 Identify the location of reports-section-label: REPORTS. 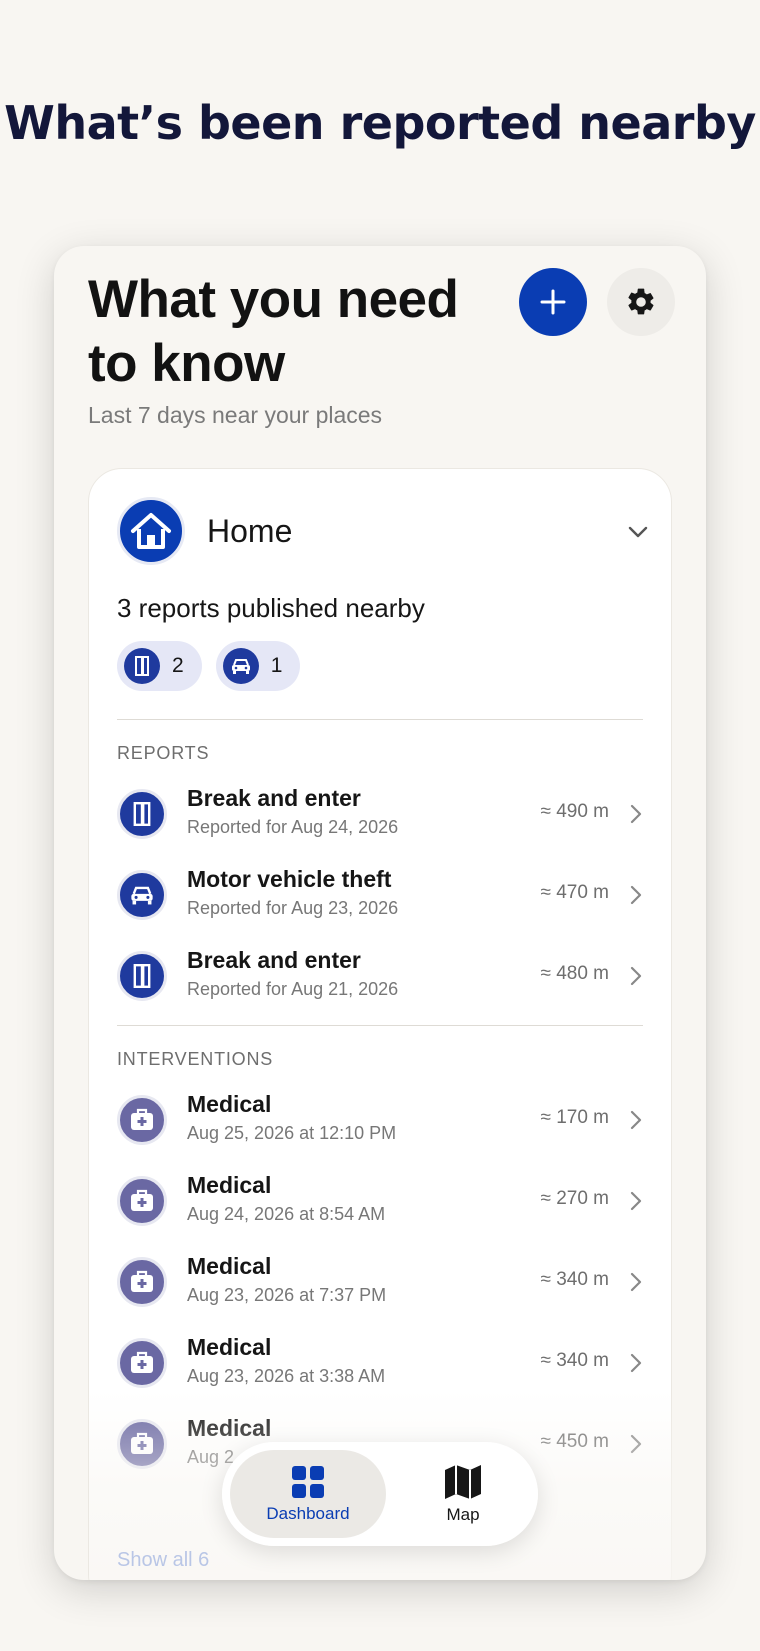
(163, 753).